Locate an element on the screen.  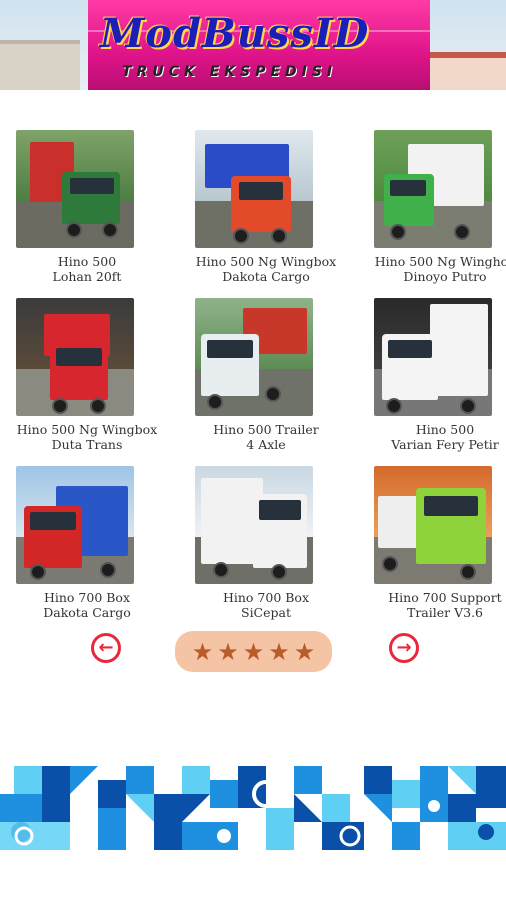
mod-title-line2: Varian Fery Petir is located at coordinates (445, 444).